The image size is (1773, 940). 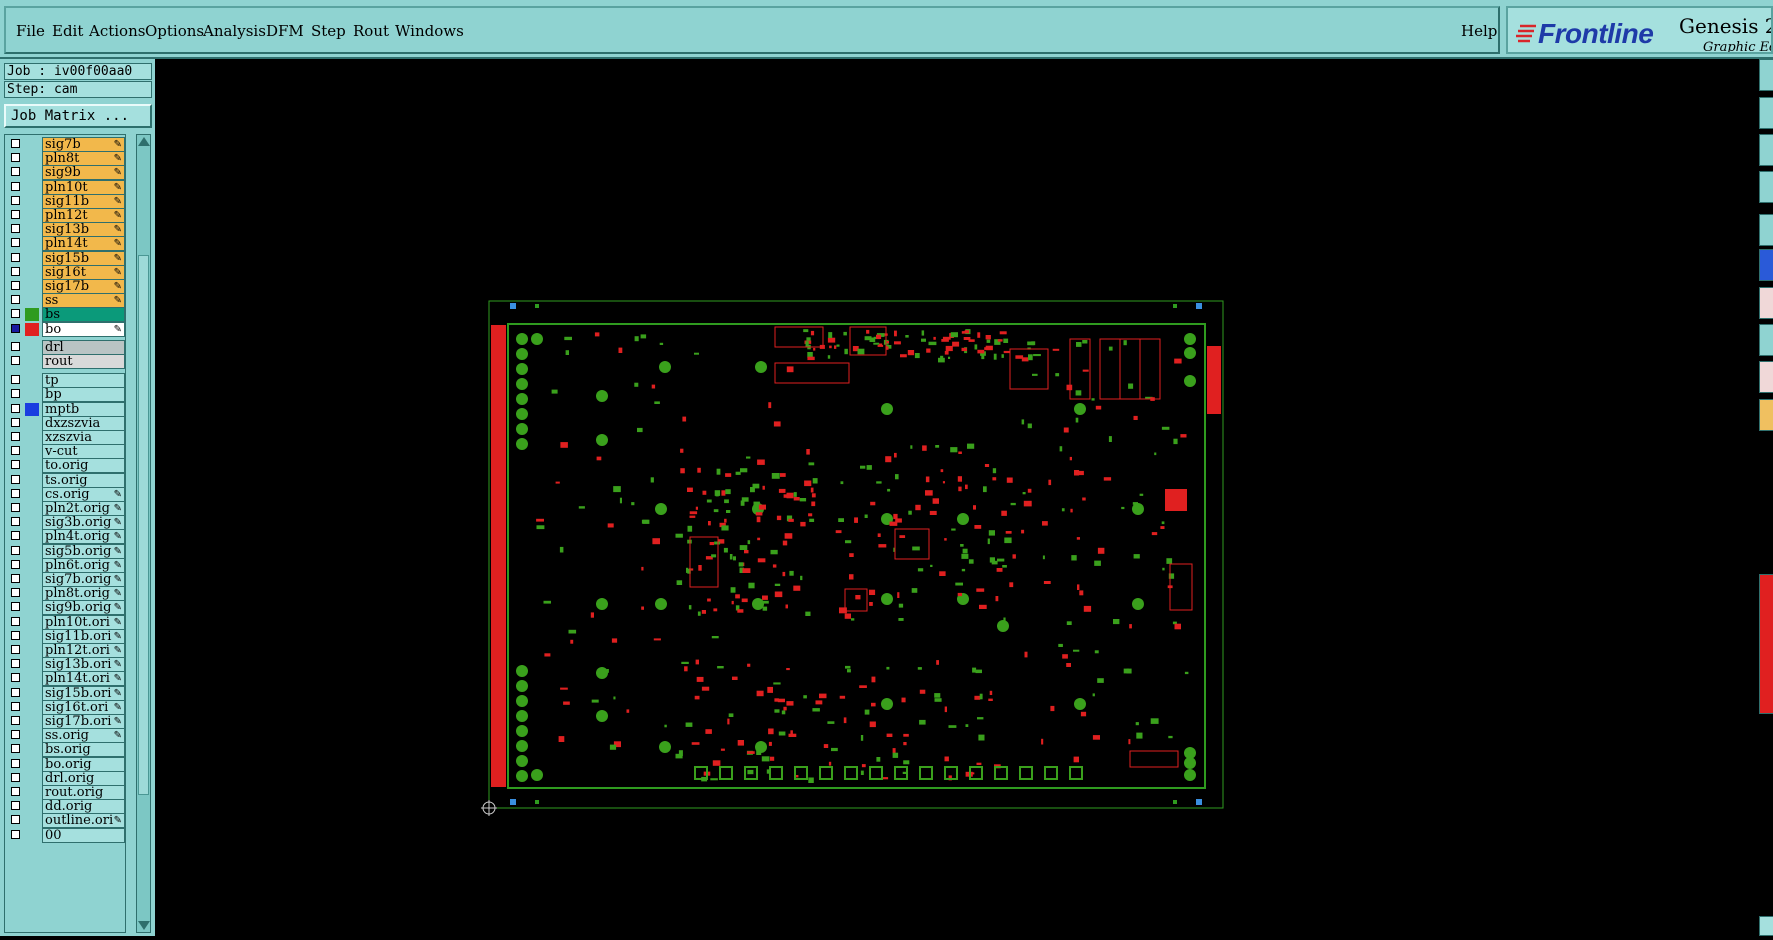 I want to click on layer-row: sig13b.ori ✎, so click(x=65, y=665).